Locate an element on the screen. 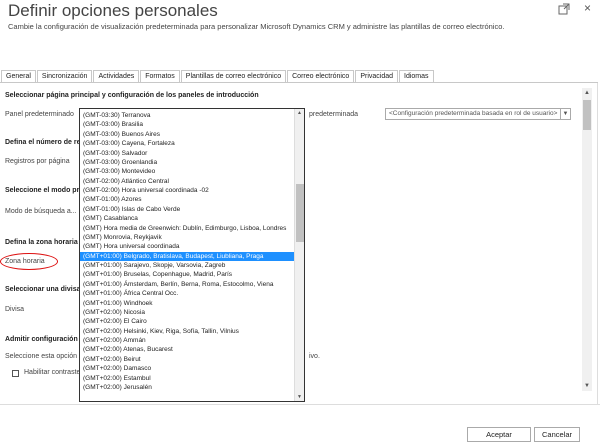  timezone-option: (GMT-03:00) Salvador is located at coordinates (187, 153).